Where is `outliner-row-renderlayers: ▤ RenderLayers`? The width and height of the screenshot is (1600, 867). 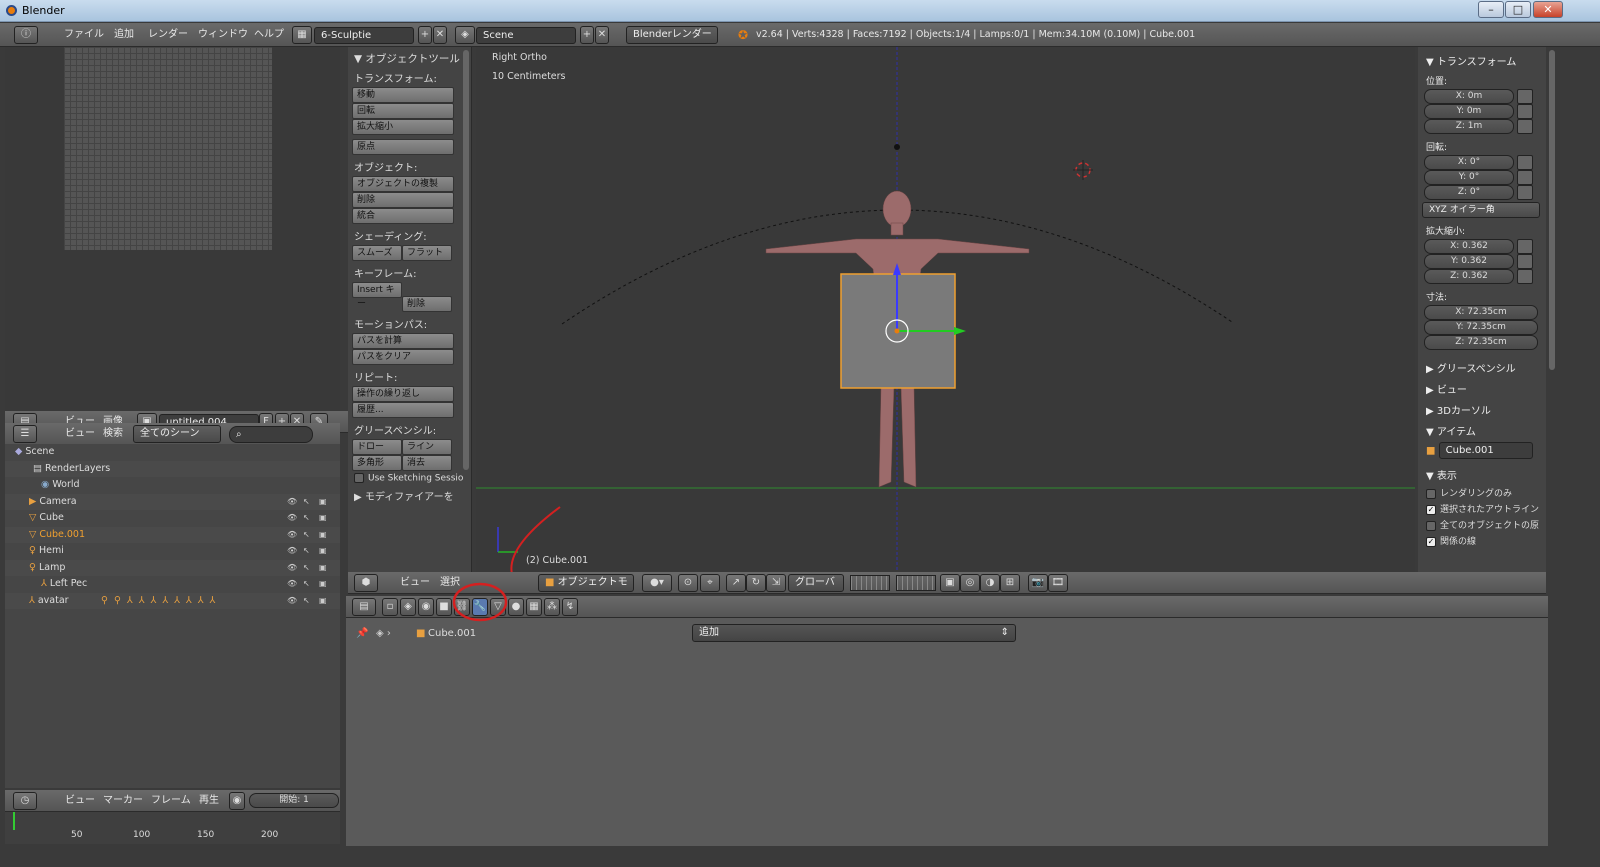 outliner-row-renderlayers: ▤ RenderLayers is located at coordinates (172, 468).